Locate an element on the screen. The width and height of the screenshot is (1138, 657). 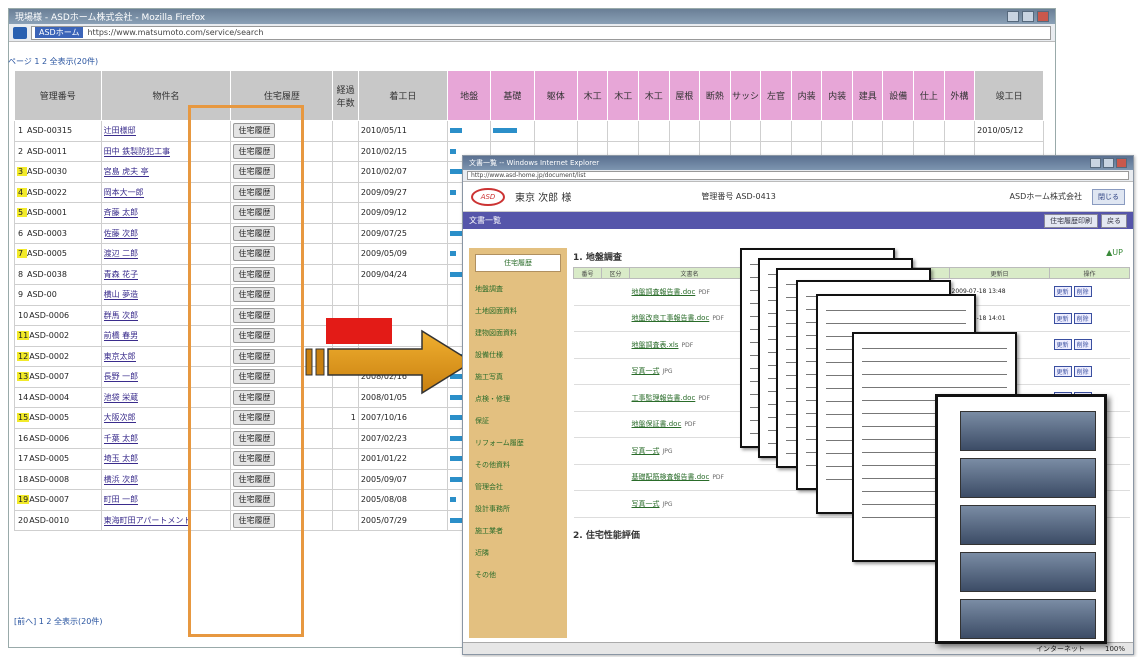
column-header: 外構 is located at coordinates (959, 95).